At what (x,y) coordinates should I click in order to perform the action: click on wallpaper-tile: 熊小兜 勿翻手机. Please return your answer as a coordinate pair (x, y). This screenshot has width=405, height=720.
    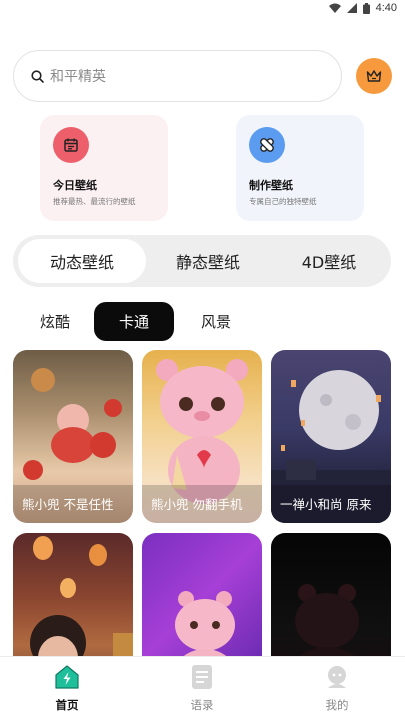
    Looking at the image, I should click on (202, 436).